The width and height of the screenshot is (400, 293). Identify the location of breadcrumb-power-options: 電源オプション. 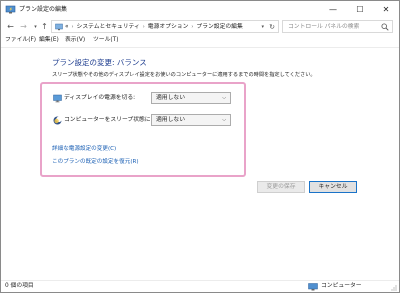
(168, 27).